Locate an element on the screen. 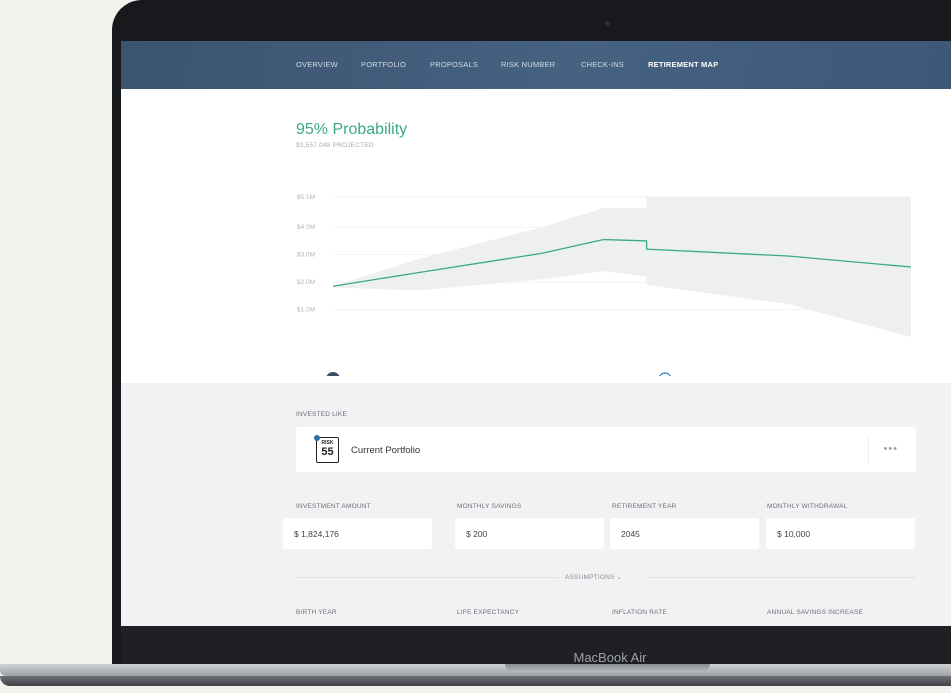 The image size is (951, 693). birth-year-label: BIRTH YEAR is located at coordinates (316, 612).